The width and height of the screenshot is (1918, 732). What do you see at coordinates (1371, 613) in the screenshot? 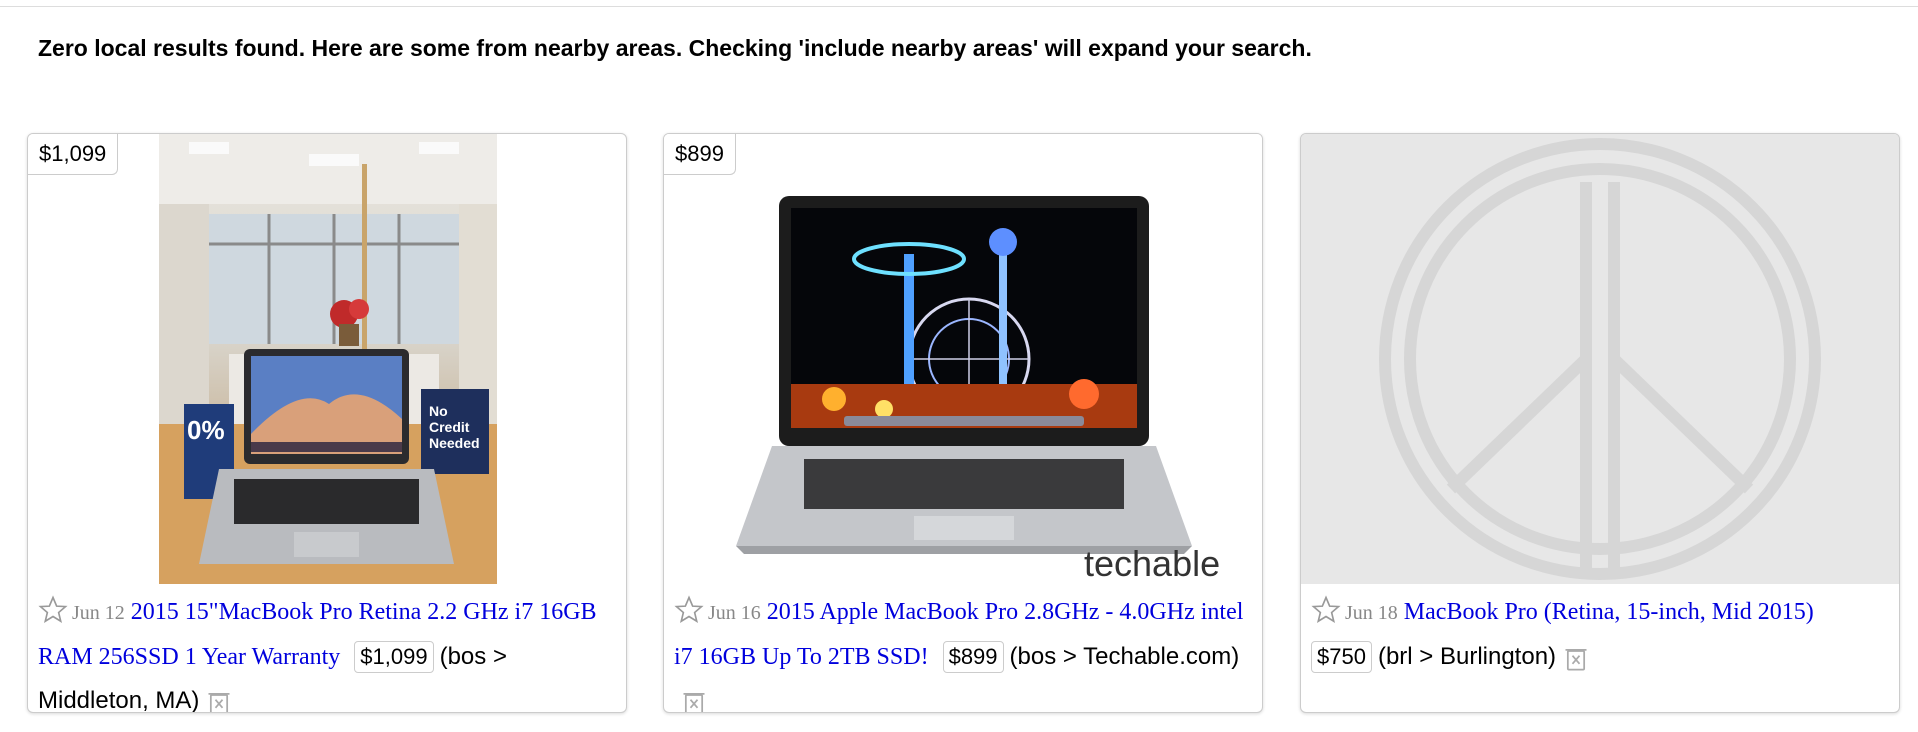
I see `posted-date: Jun 18` at bounding box center [1371, 613].